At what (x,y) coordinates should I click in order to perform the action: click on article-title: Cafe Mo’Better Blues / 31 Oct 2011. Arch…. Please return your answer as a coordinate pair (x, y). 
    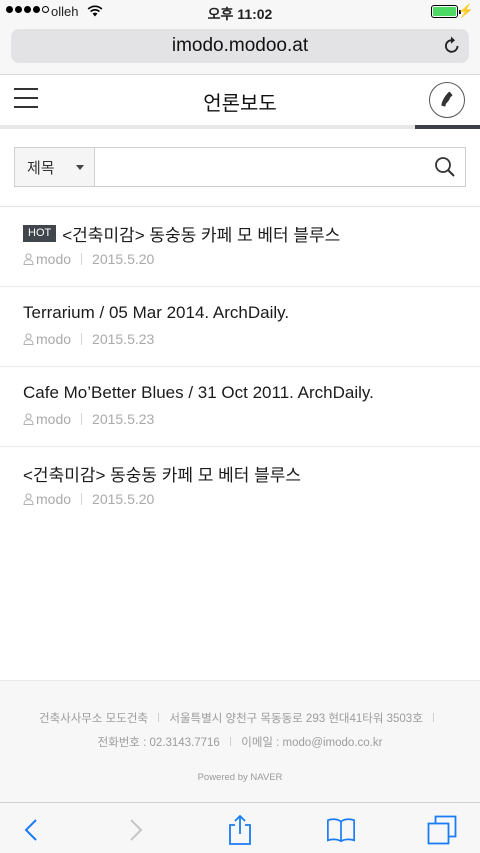
    Looking at the image, I should click on (251, 393).